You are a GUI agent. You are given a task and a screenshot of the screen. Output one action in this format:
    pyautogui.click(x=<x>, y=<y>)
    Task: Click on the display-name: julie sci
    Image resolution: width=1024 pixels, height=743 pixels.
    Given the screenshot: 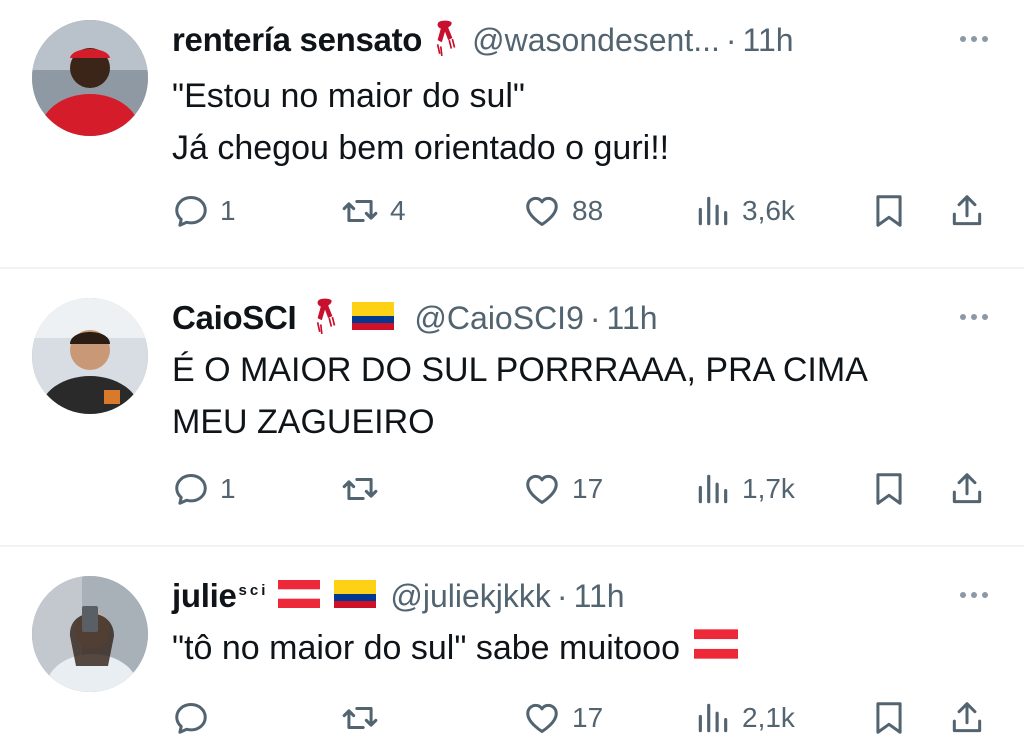 What is the action you would take?
    pyautogui.click(x=220, y=596)
    